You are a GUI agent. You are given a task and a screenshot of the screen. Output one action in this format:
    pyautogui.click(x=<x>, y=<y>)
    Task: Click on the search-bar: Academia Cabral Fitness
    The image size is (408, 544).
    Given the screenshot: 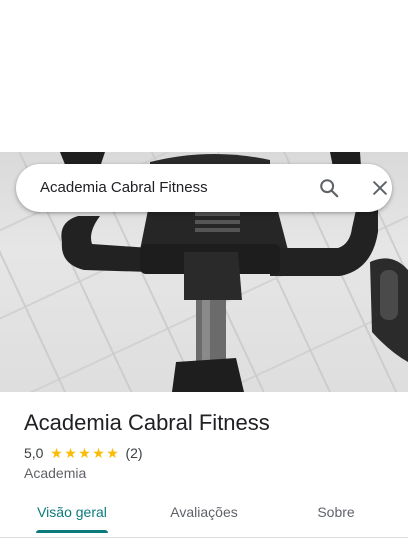 What is the action you would take?
    pyautogui.click(x=204, y=188)
    